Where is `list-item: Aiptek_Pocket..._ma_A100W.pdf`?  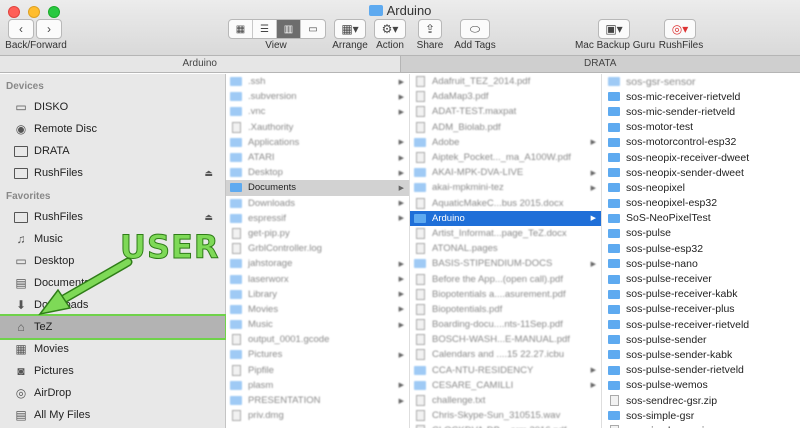 list-item: Aiptek_Pocket..._ma_A100W.pdf is located at coordinates (505, 157).